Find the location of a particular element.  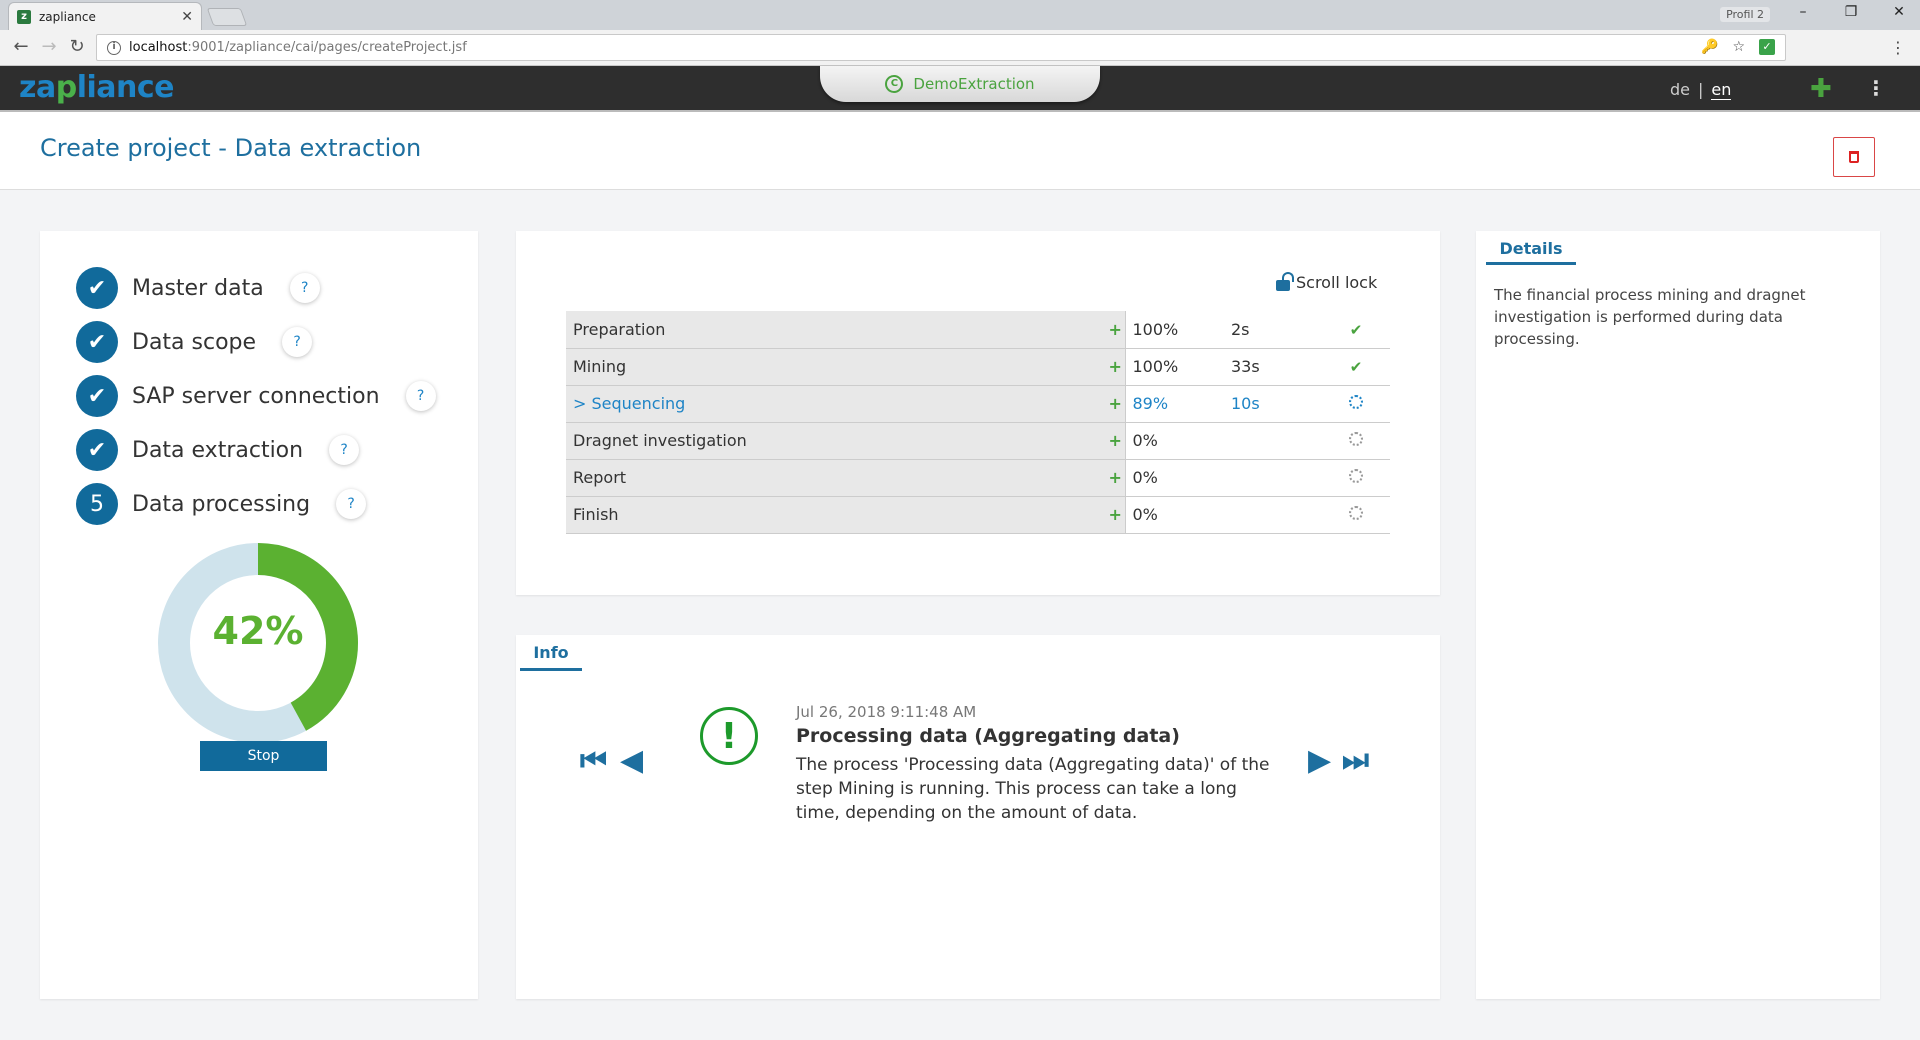

previous-message-icon: ◀ is located at coordinates (631, 760).